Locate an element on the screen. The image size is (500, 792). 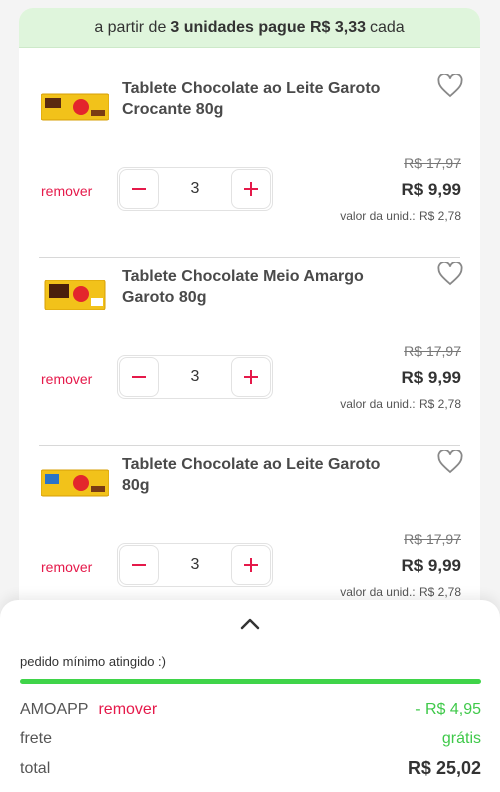
chevron-up-icon is located at coordinates (250, 624).